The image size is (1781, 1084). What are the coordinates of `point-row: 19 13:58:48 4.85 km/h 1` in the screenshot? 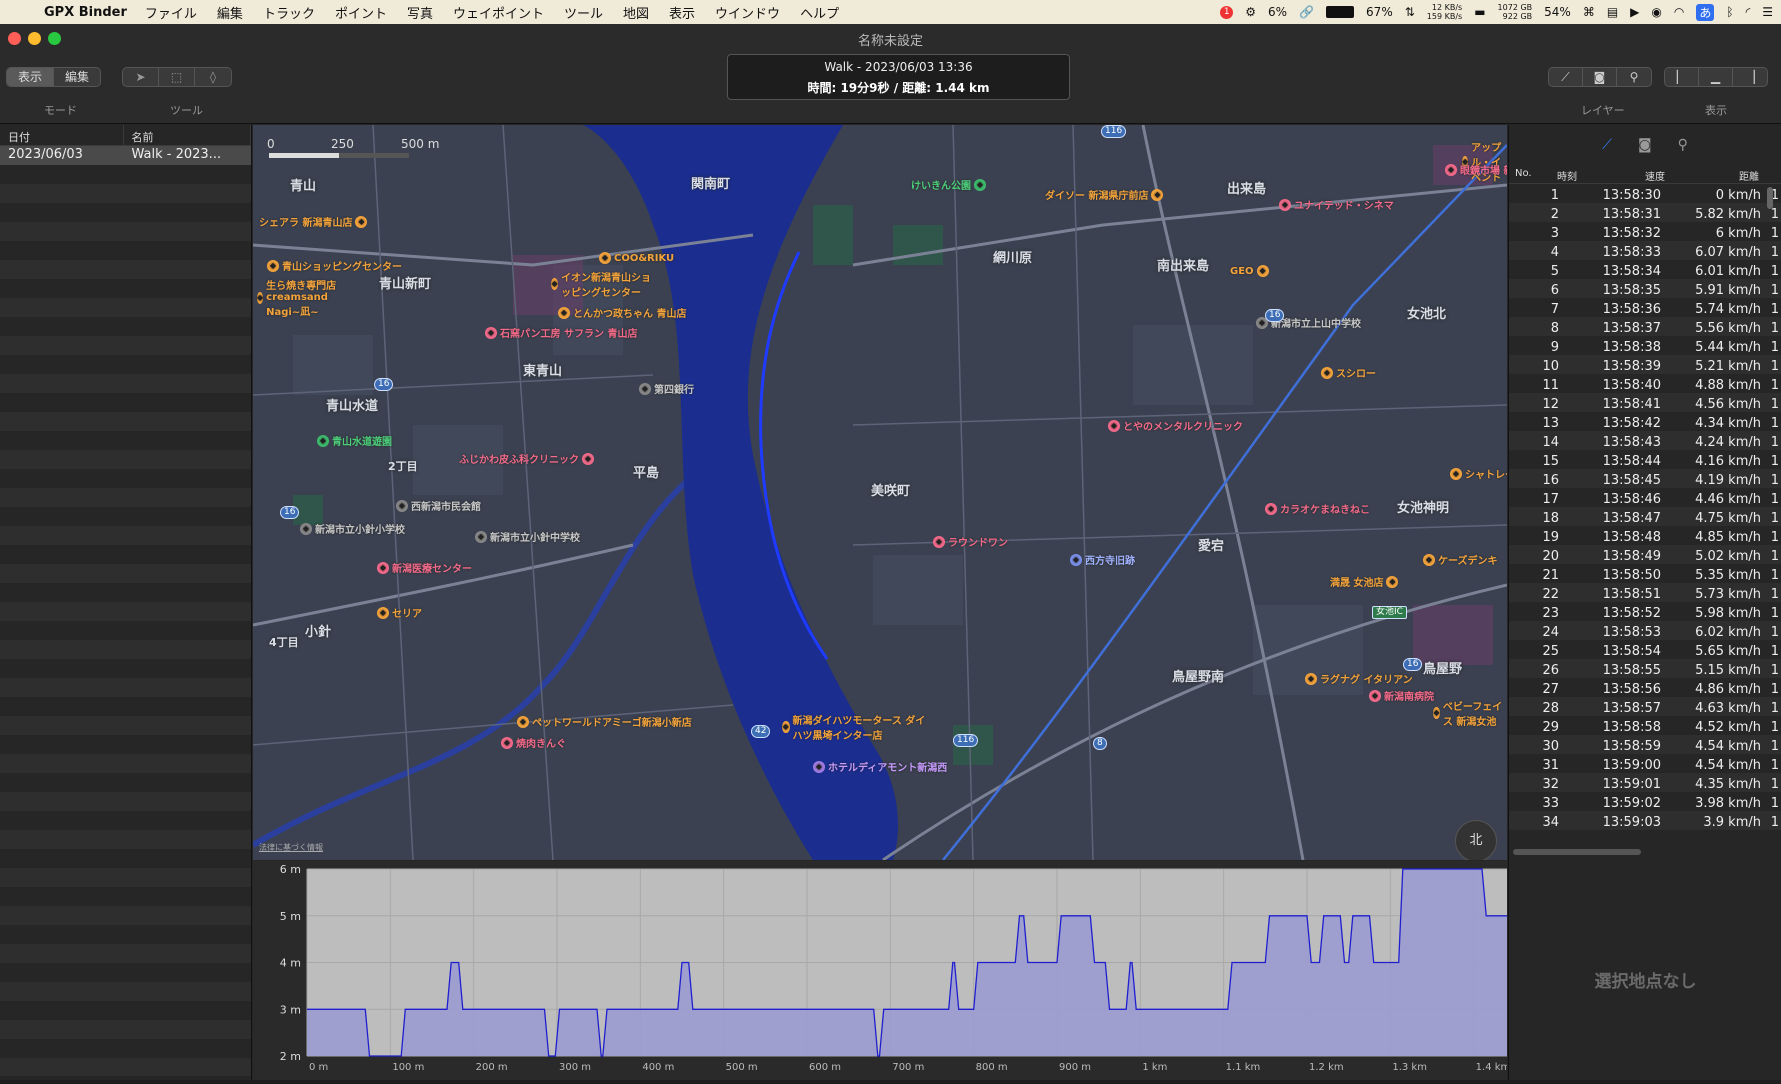 It's located at (1645, 537).